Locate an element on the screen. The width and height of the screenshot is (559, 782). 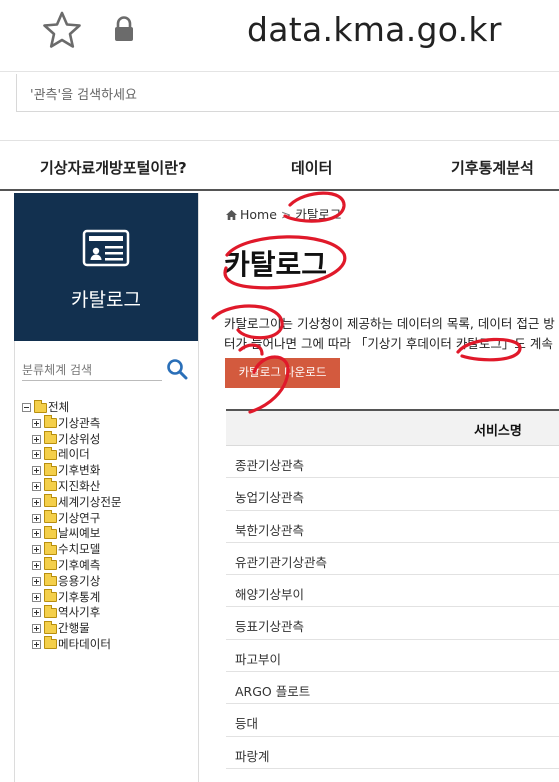
table-row: 북한기상관측 is located at coordinates (392, 527).